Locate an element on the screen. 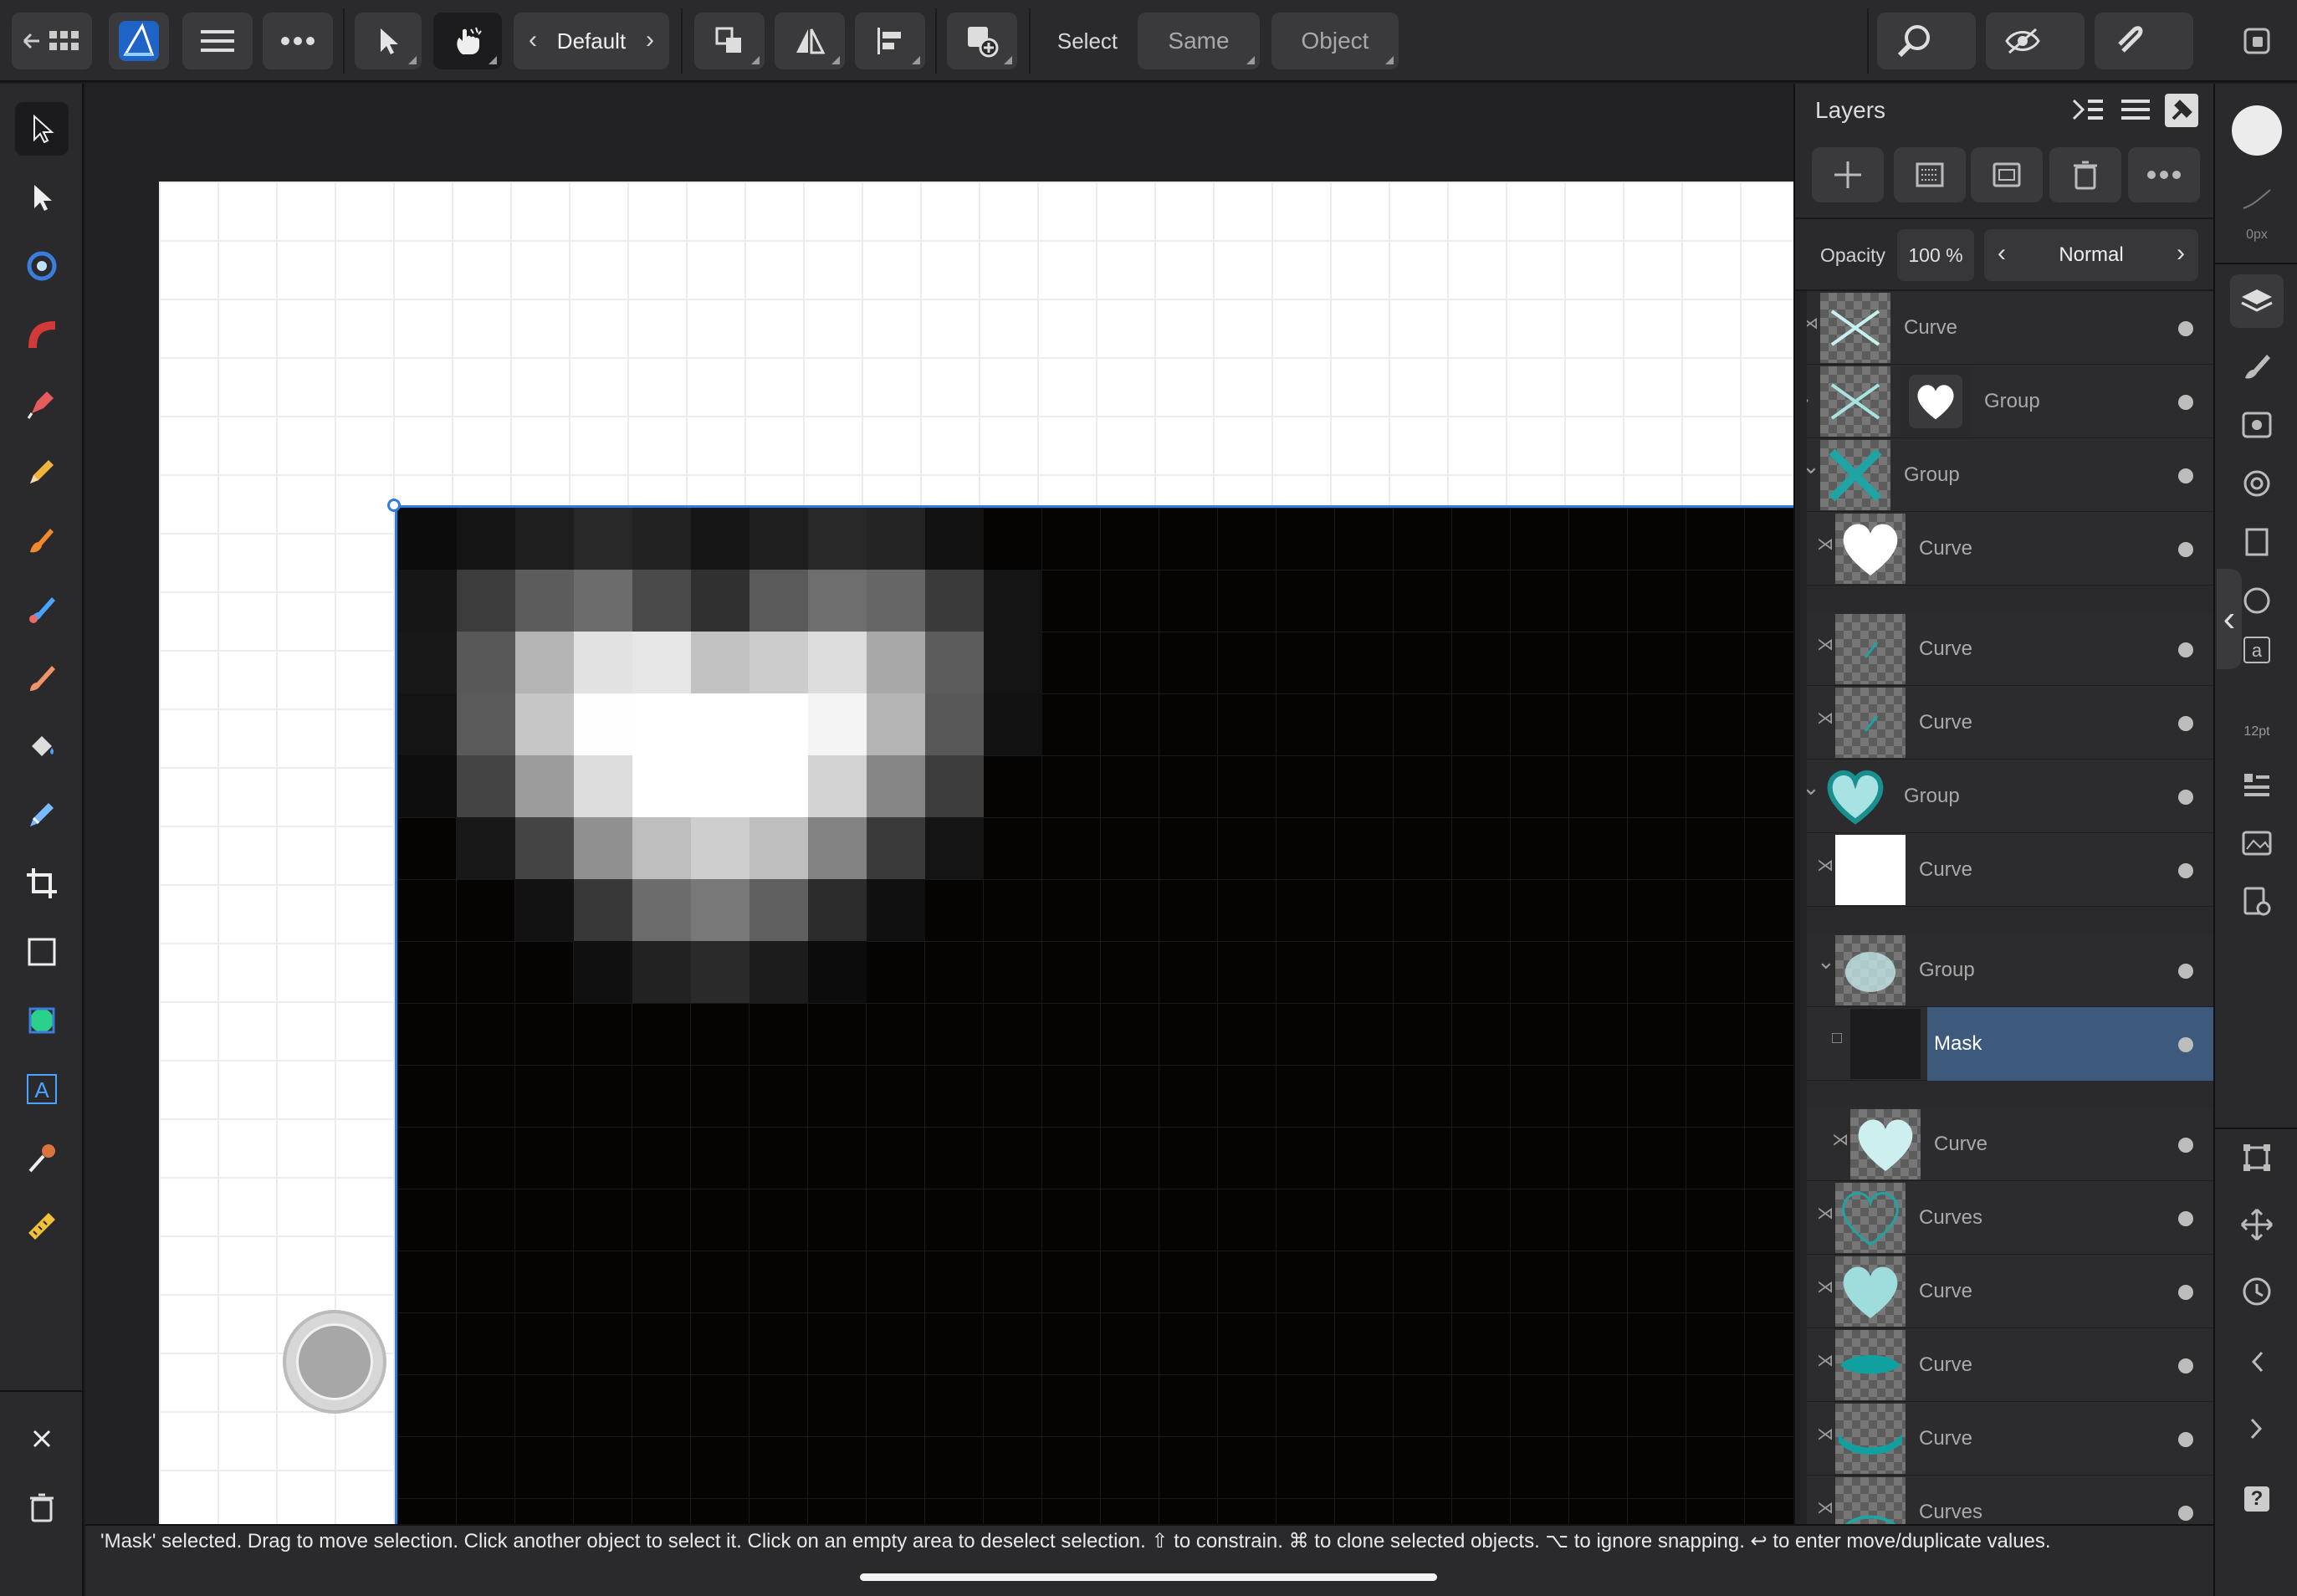 This screenshot has width=2297, height=1596. insert-object-button is located at coordinates (982, 41).